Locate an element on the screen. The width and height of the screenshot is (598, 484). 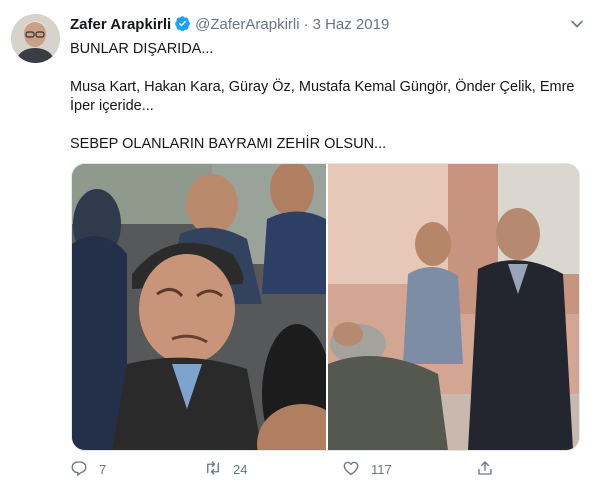
avatar is located at coordinates (35, 38).